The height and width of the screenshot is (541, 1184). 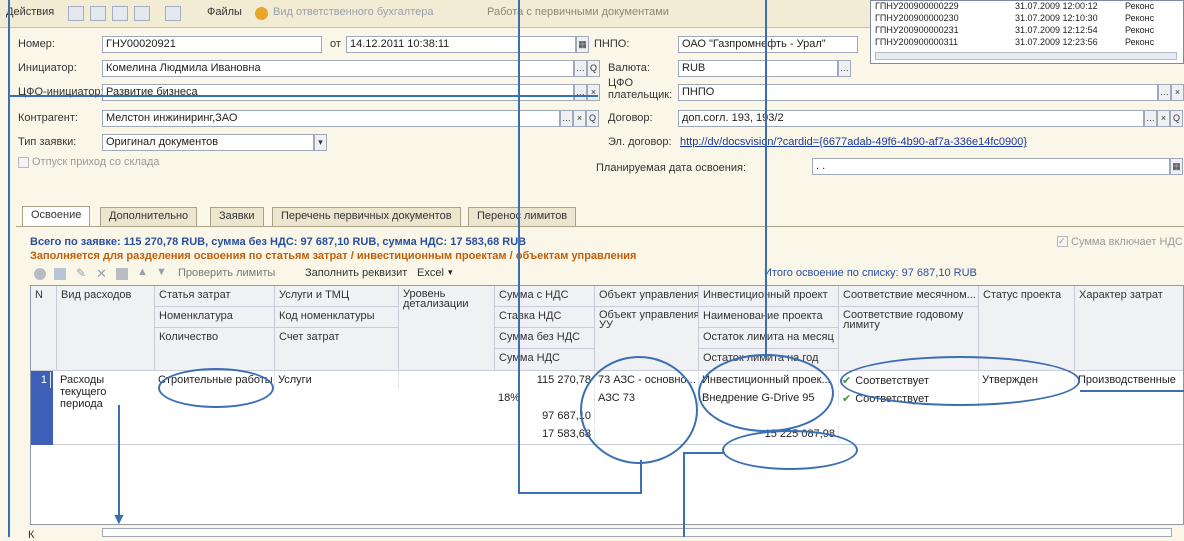 What do you see at coordinates (1129, 328) in the screenshot?
I see `col-cost-nature: Характер затрат` at bounding box center [1129, 328].